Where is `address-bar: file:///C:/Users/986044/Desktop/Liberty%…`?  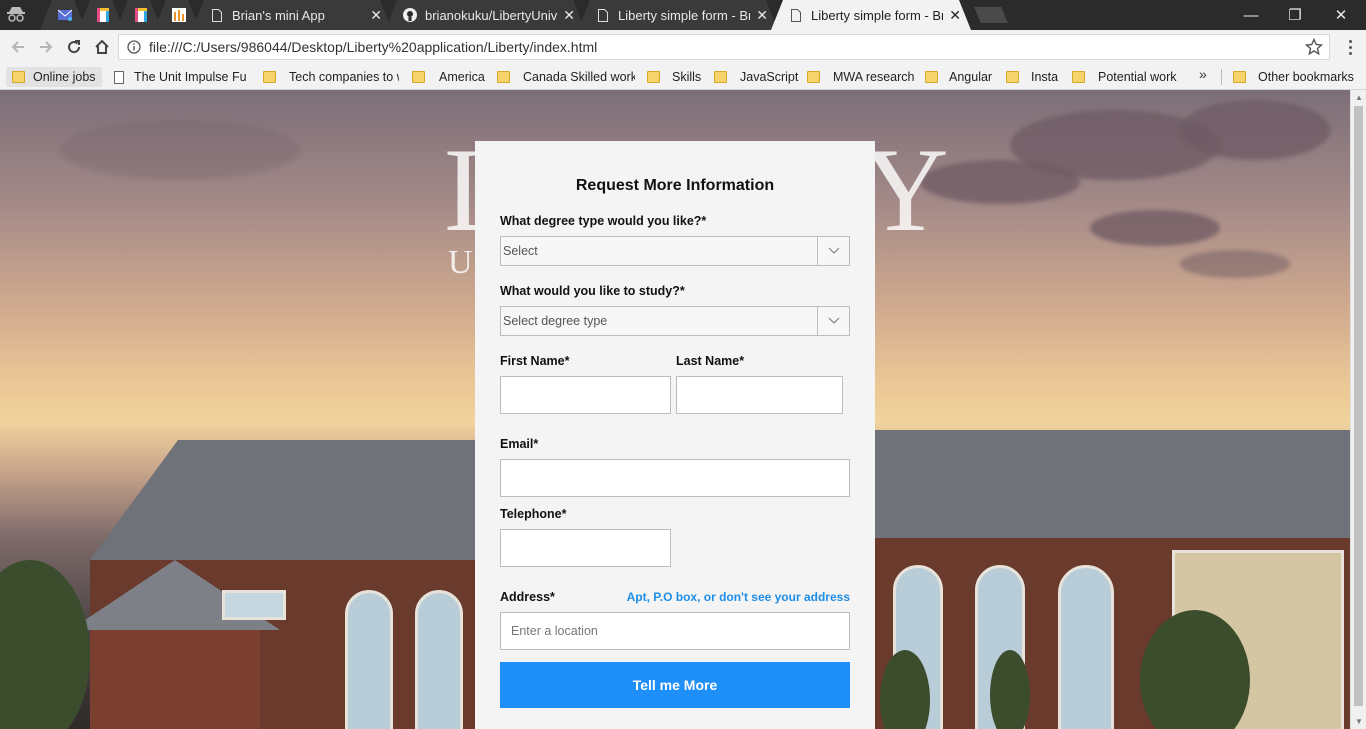 address-bar: file:///C:/Users/986044/Desktop/Liberty%… is located at coordinates (724, 47).